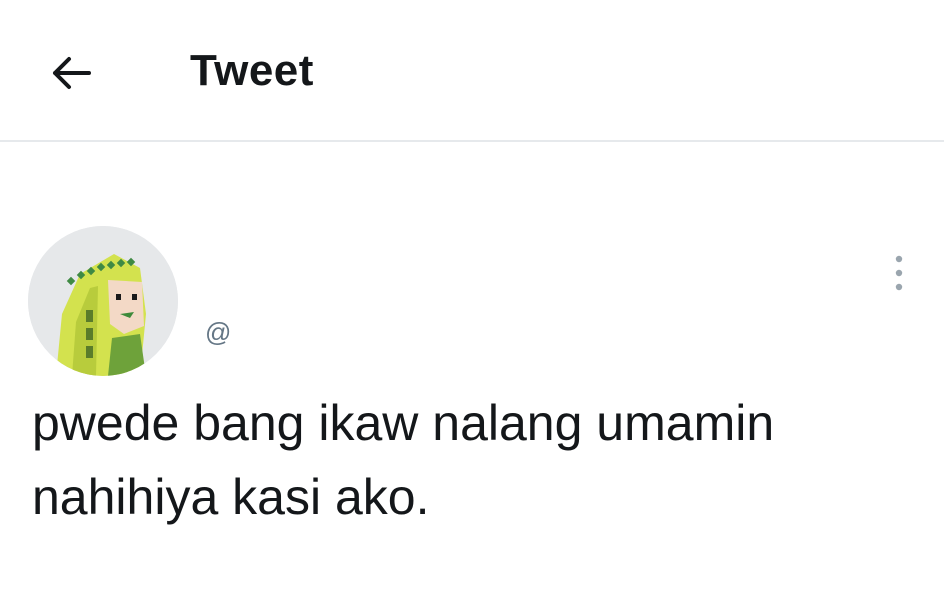 The width and height of the screenshot is (944, 612). I want to click on avatar, so click(103, 301).